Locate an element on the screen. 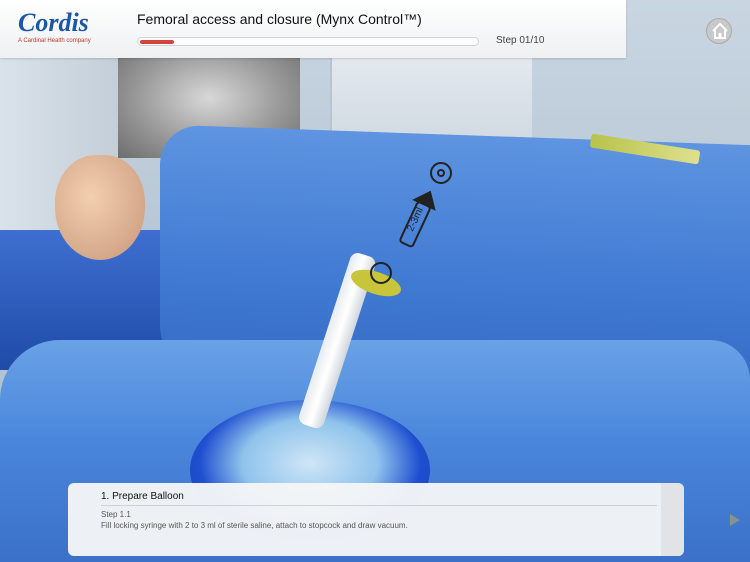 The width and height of the screenshot is (750, 562). logo-subtext: A Cardinal Health company is located at coordinates (54, 41).